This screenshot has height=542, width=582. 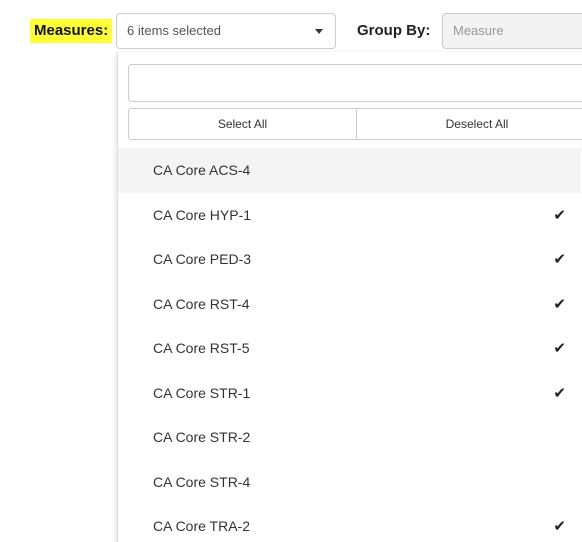 What do you see at coordinates (349, 482) in the screenshot?
I see `option-item: CA Core STR-4` at bounding box center [349, 482].